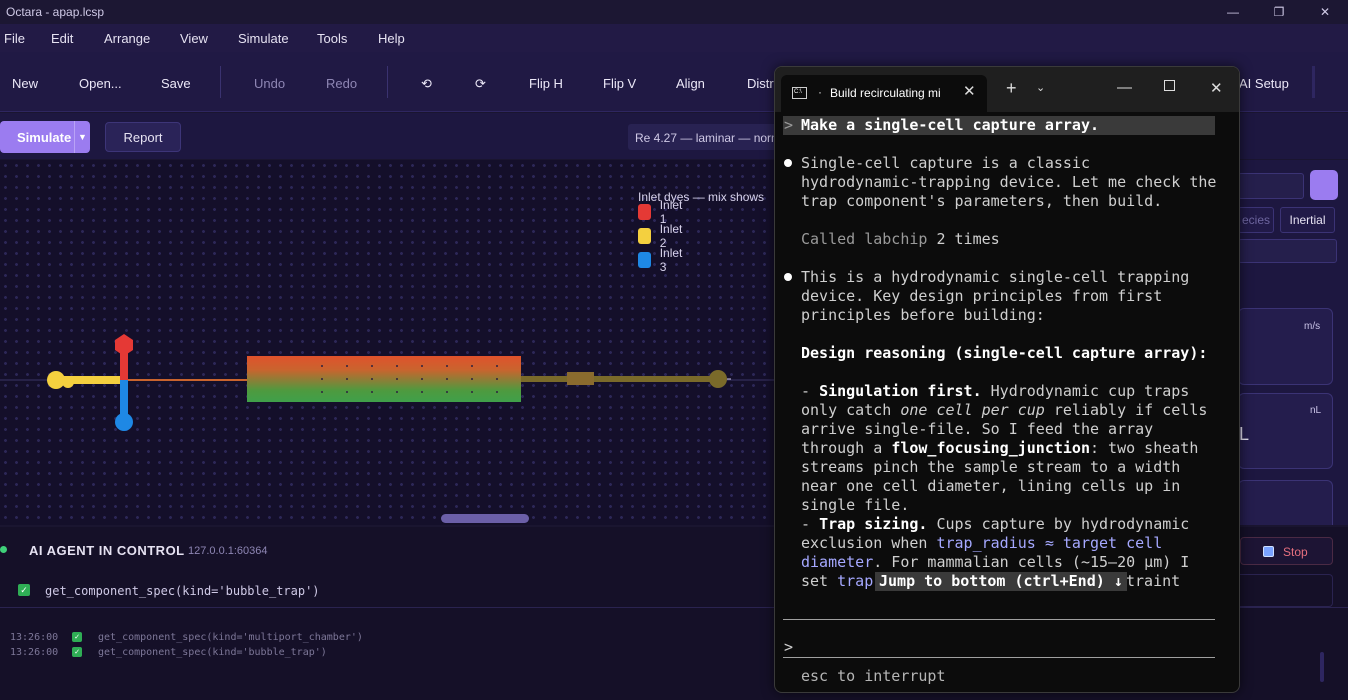  What do you see at coordinates (1287, 251) in the screenshot?
I see `property-field` at bounding box center [1287, 251].